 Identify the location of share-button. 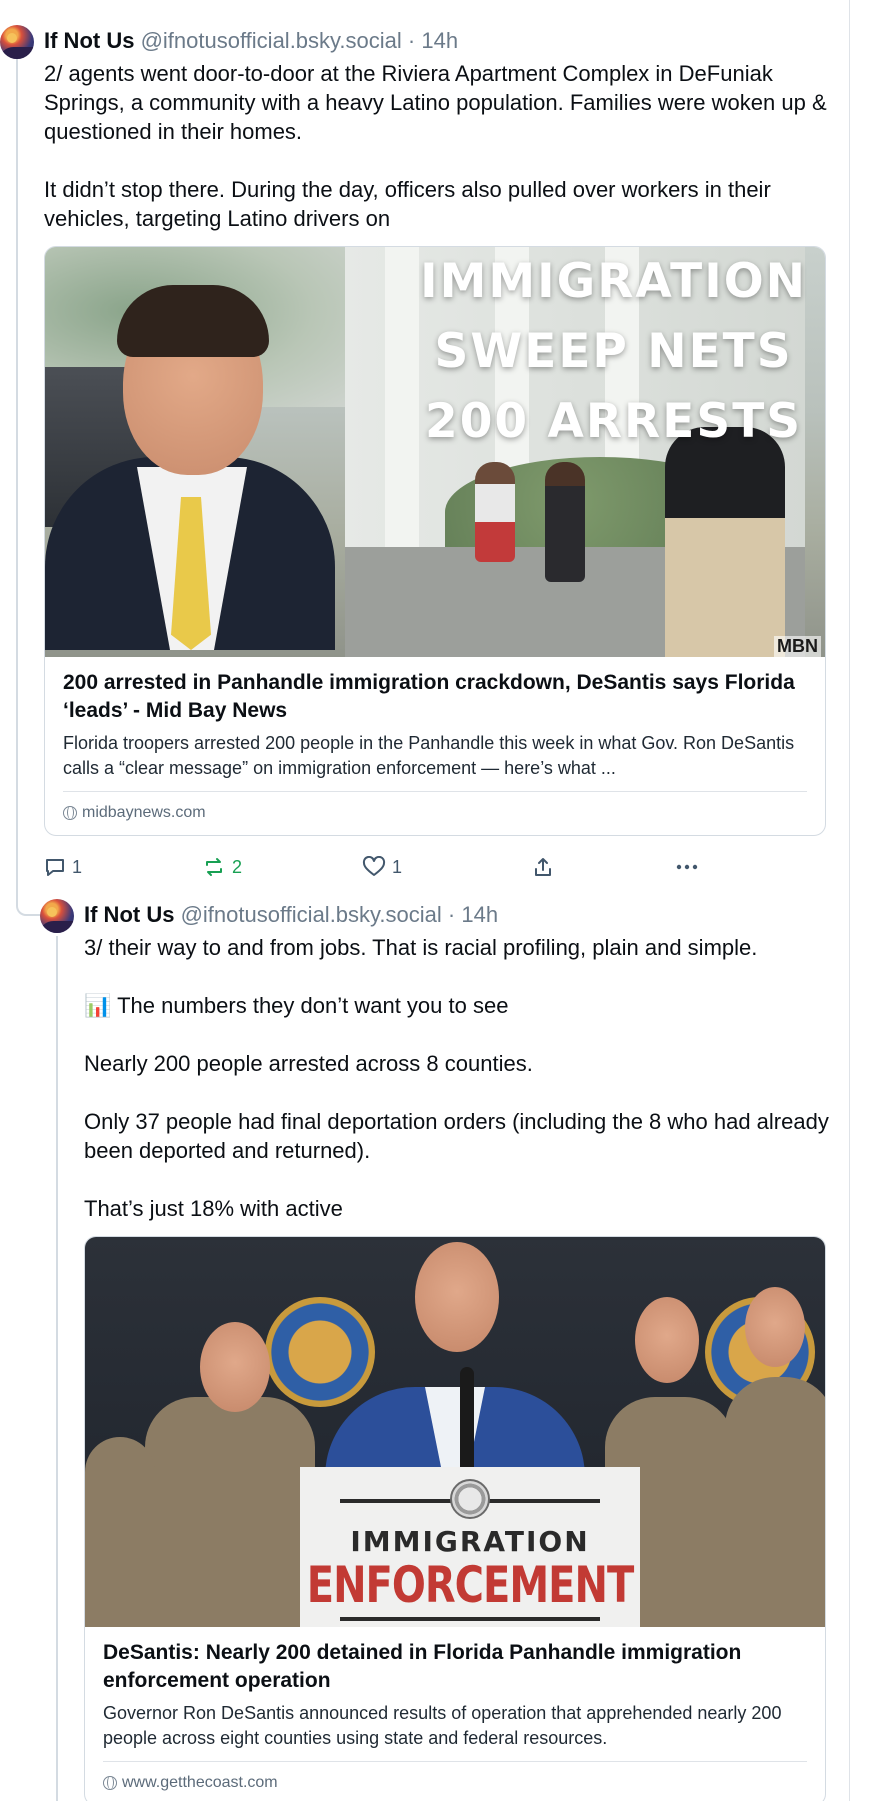
(543, 867).